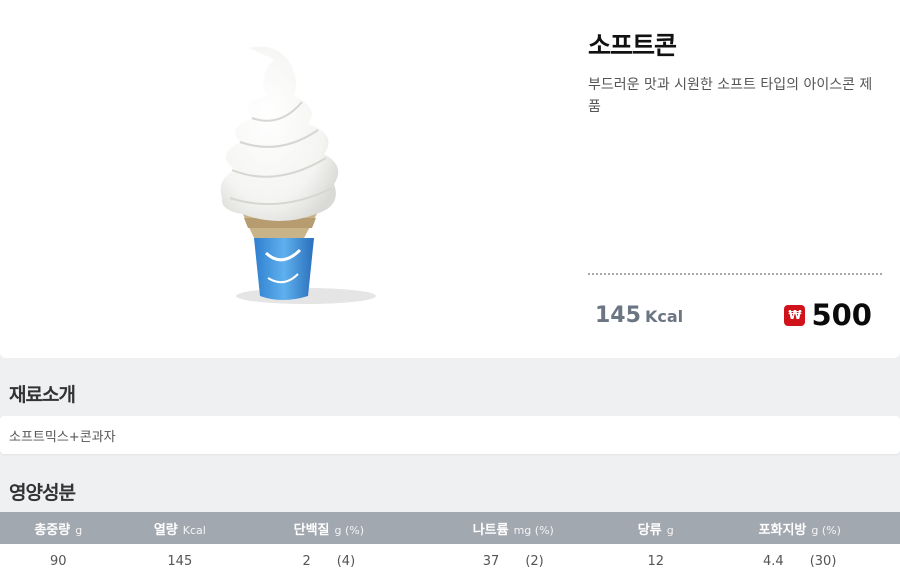 The image size is (900, 574). What do you see at coordinates (298, 175) in the screenshot?
I see `soft-cone-image` at bounding box center [298, 175].